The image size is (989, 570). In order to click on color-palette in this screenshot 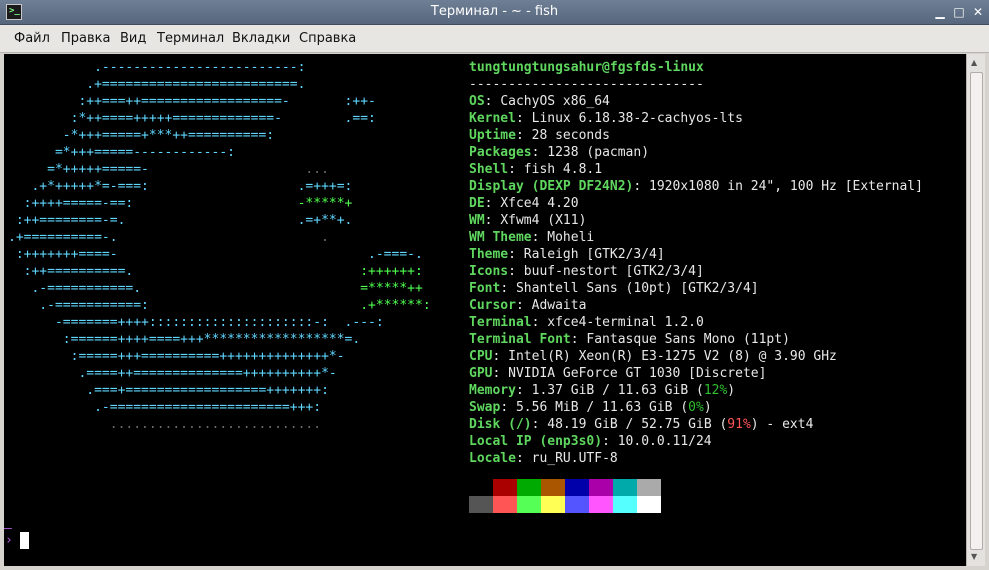, I will do `click(565, 496)`.